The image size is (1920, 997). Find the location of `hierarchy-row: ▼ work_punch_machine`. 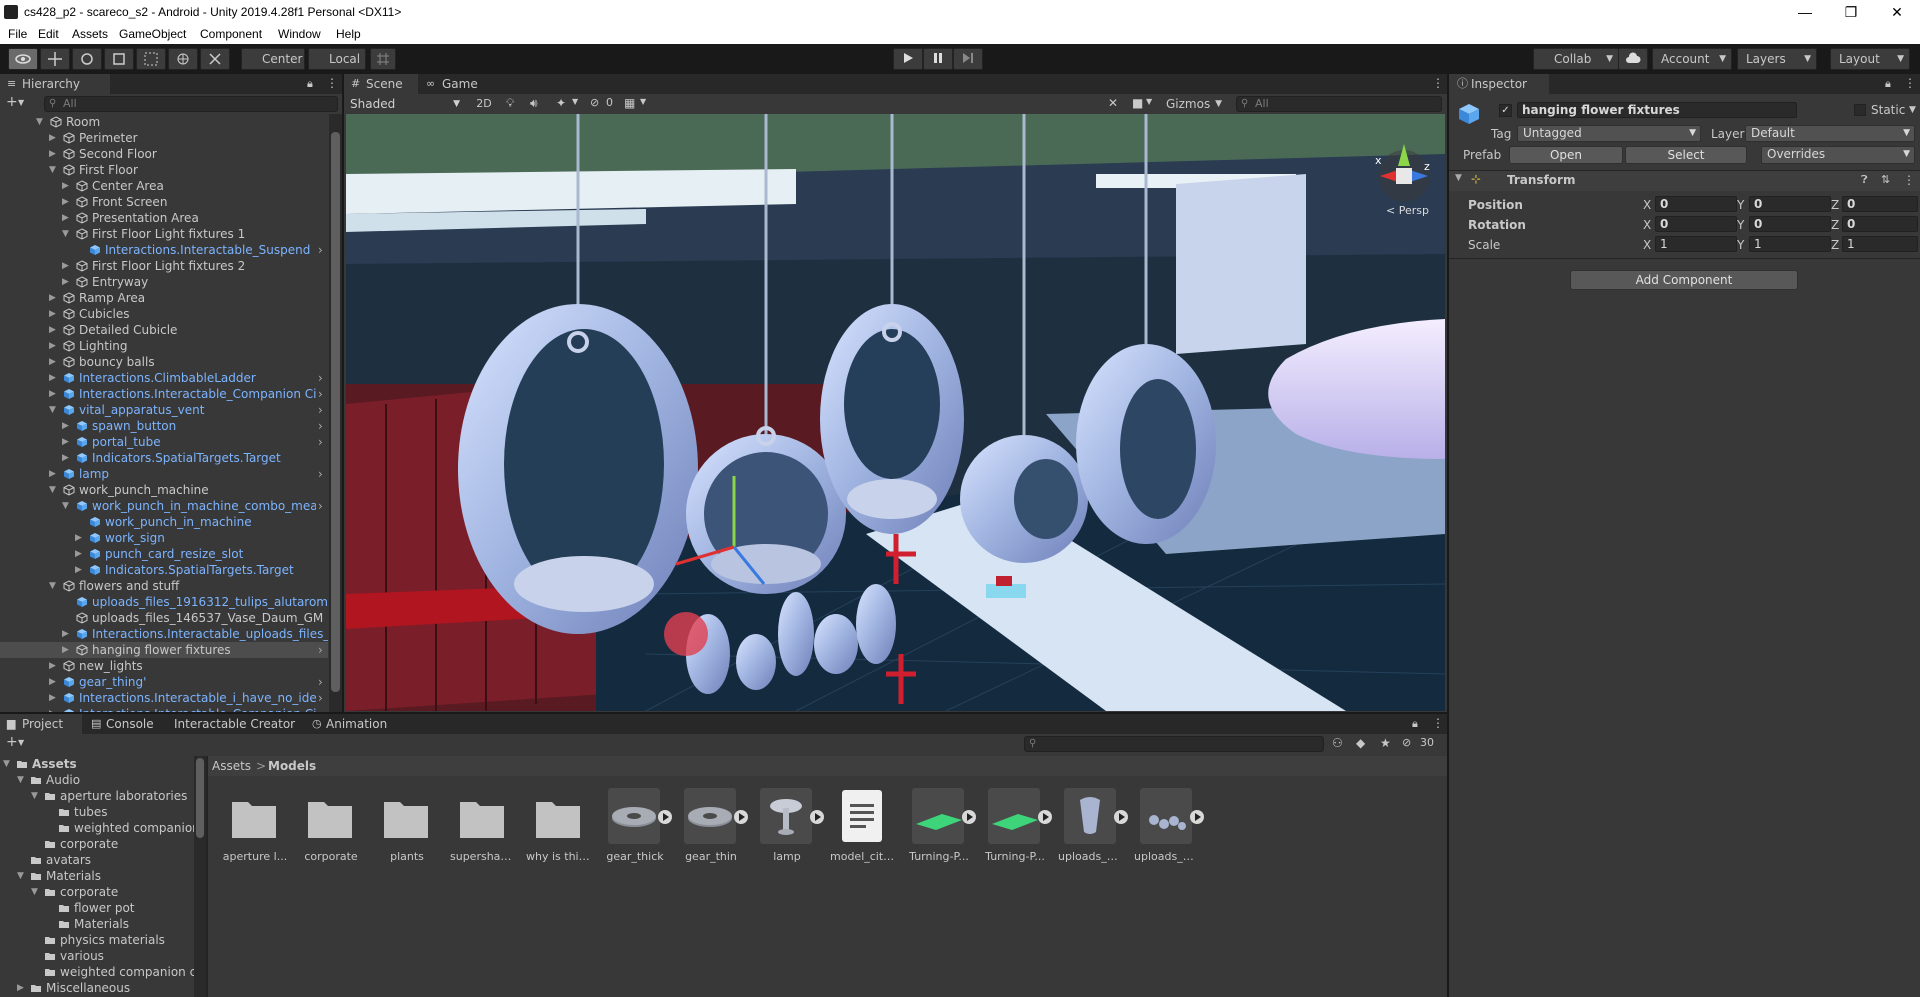

hierarchy-row: ▼ work_punch_machine is located at coordinates (164, 490).